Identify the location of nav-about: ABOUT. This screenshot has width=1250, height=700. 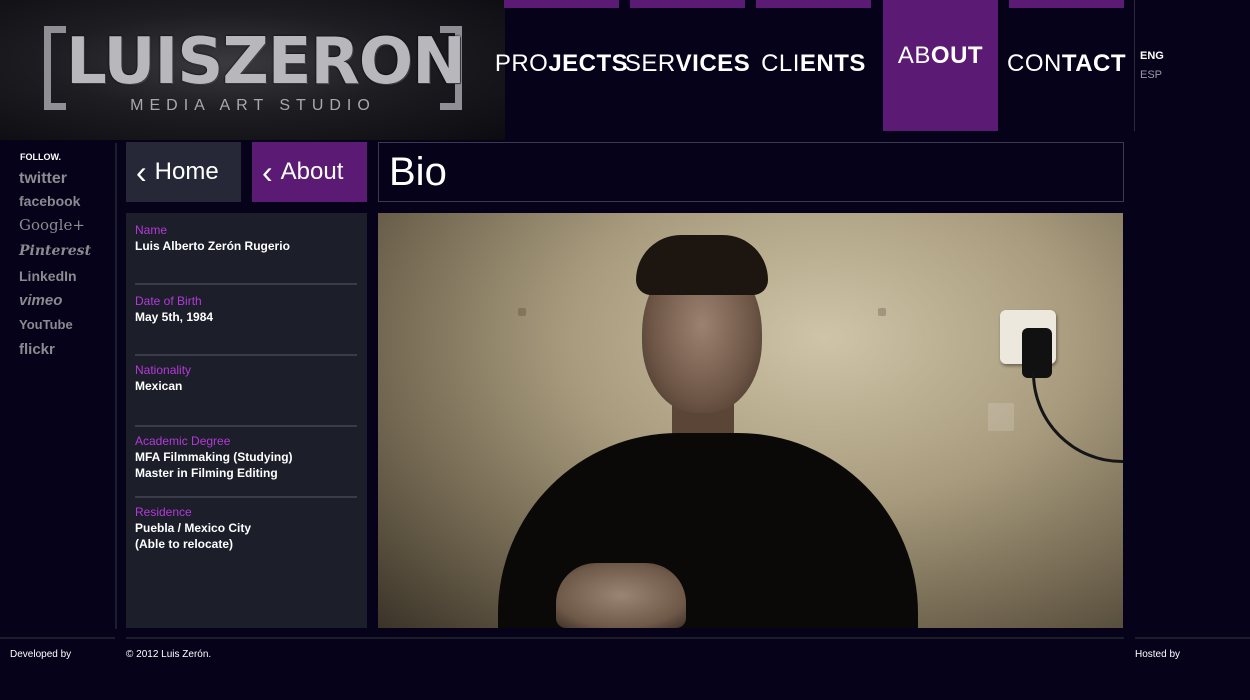
(940, 65).